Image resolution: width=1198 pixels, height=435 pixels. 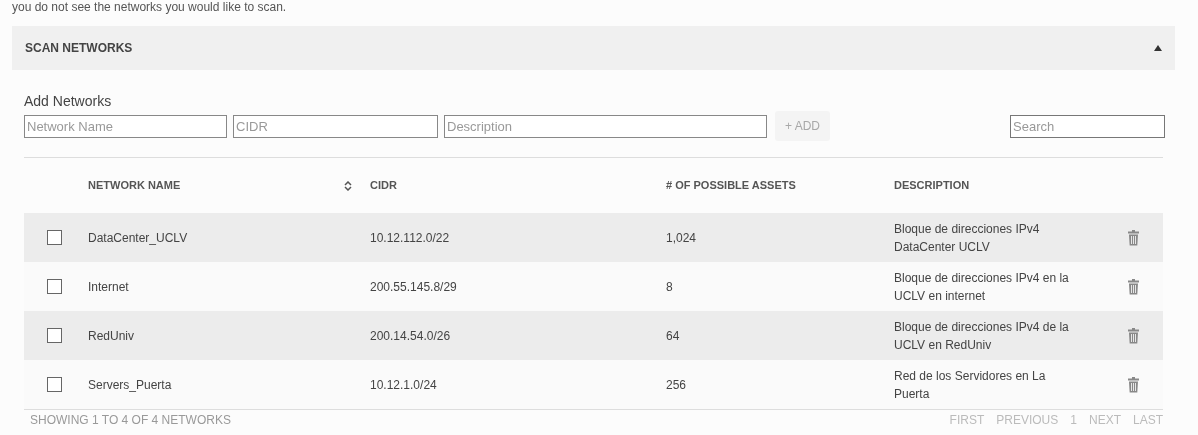 What do you see at coordinates (932, 185) in the screenshot?
I see `column-header: DESCRIPTION` at bounding box center [932, 185].